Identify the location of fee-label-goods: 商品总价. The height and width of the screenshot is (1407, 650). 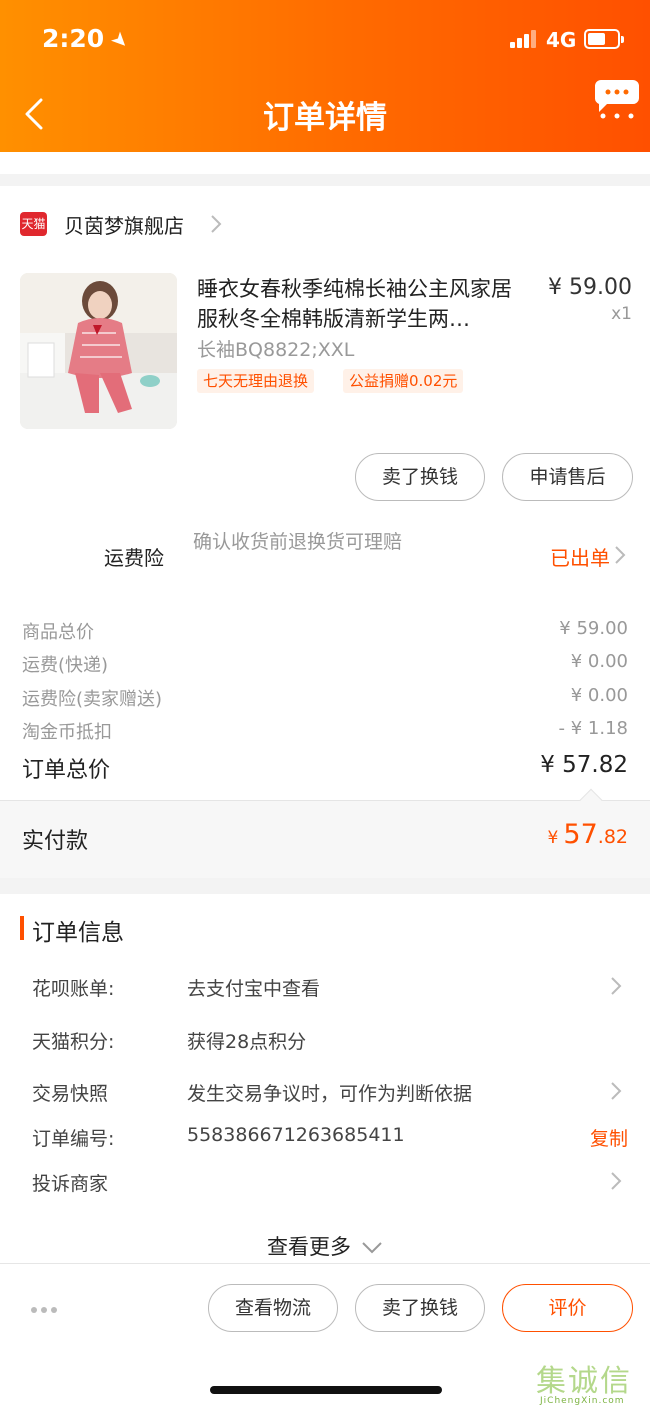
(58, 632).